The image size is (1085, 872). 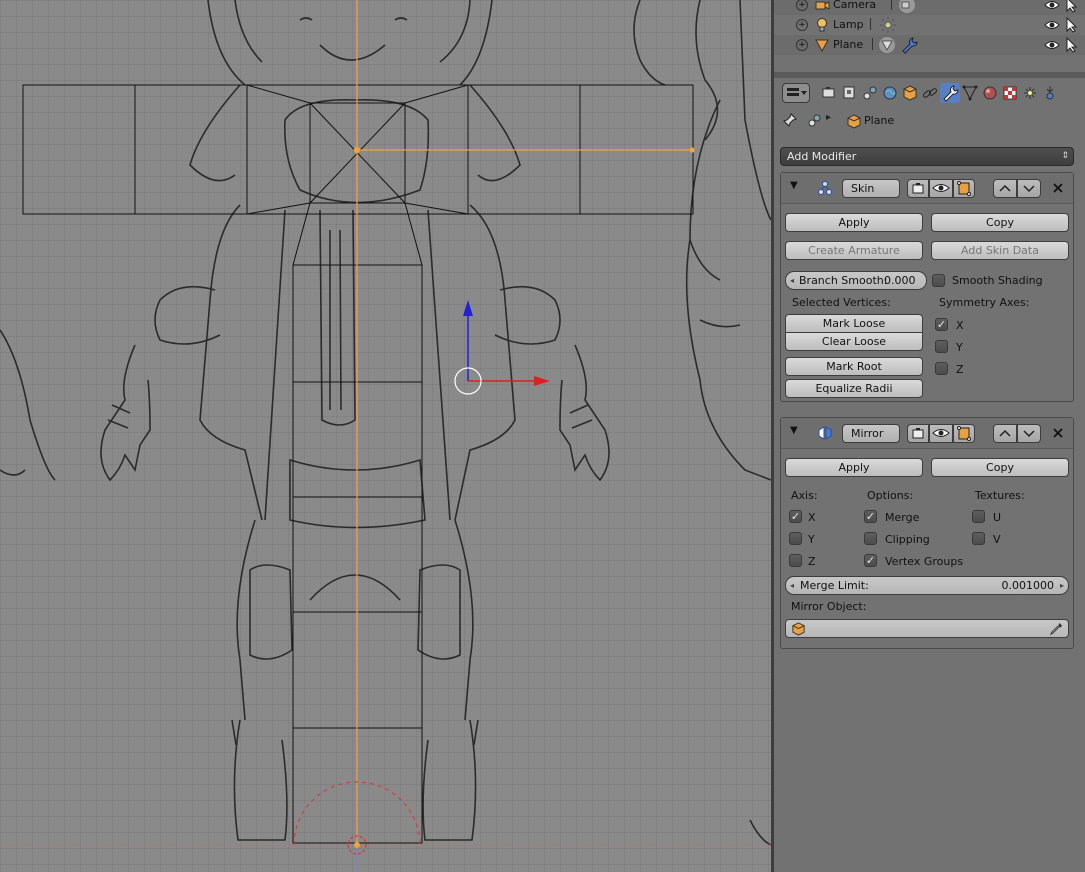 What do you see at coordinates (990, 93) in the screenshot?
I see `material-tab` at bounding box center [990, 93].